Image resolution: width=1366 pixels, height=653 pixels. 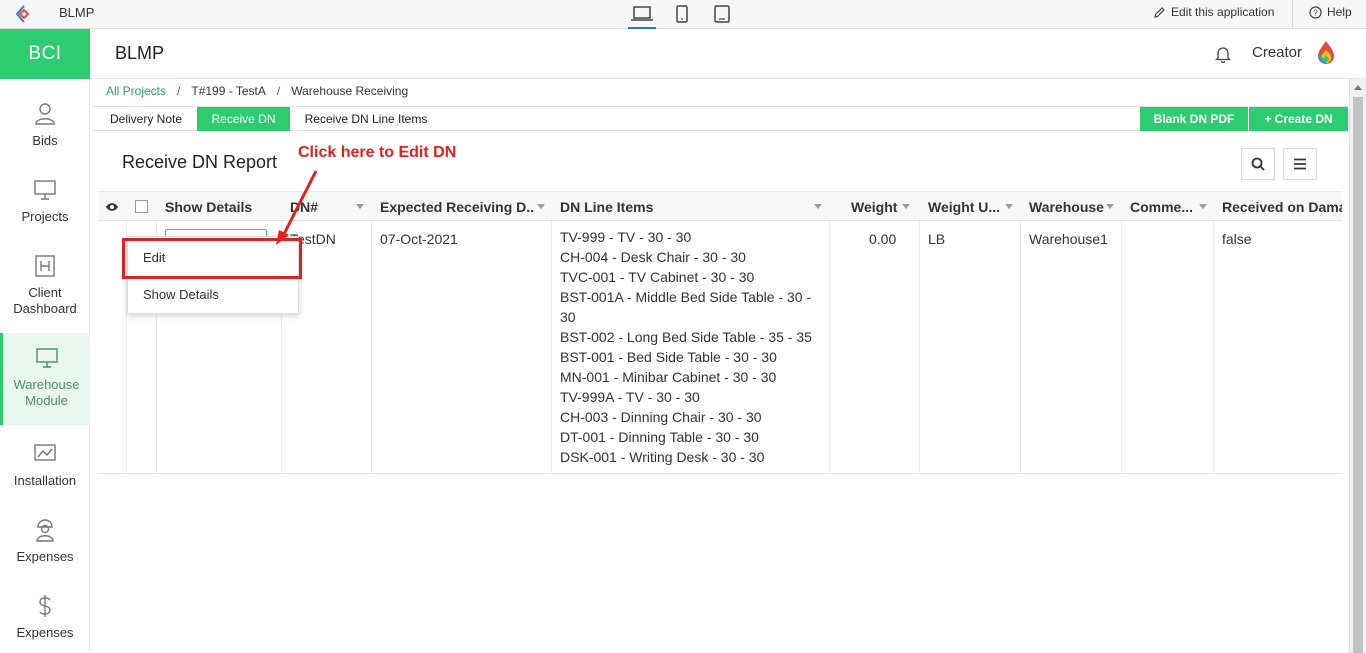 I want to click on sidebar-item-client-dashboard: Client Dashboard, so click(x=45, y=291).